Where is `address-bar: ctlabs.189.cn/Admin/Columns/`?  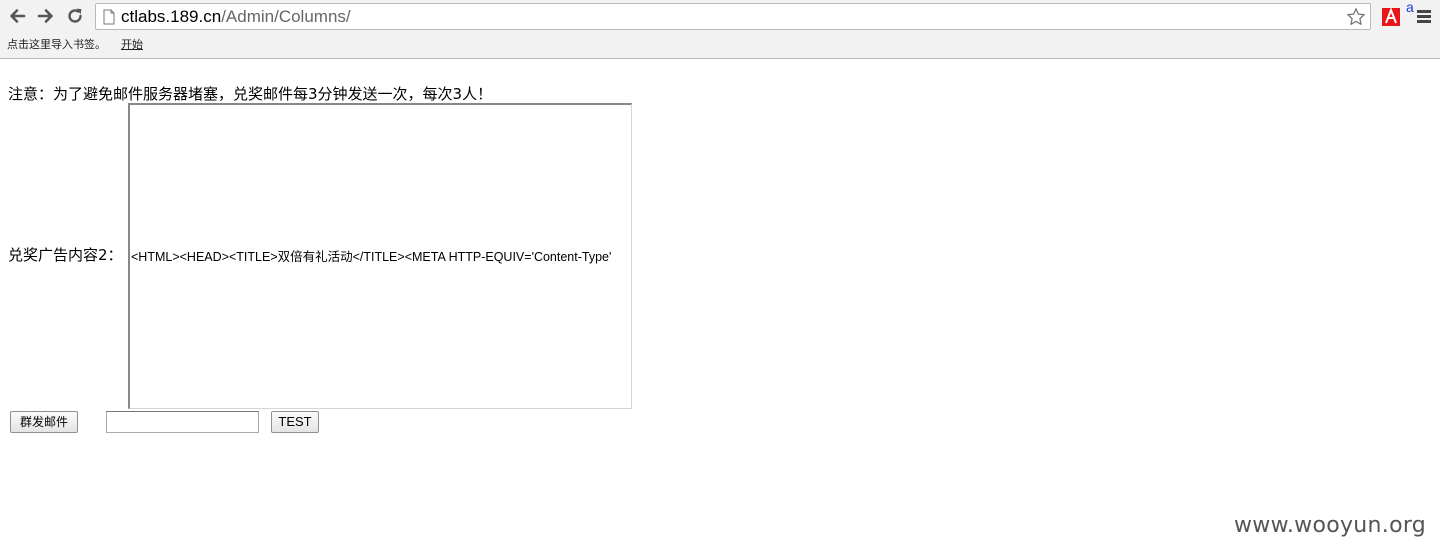 address-bar: ctlabs.189.cn/Admin/Columns/ is located at coordinates (733, 16).